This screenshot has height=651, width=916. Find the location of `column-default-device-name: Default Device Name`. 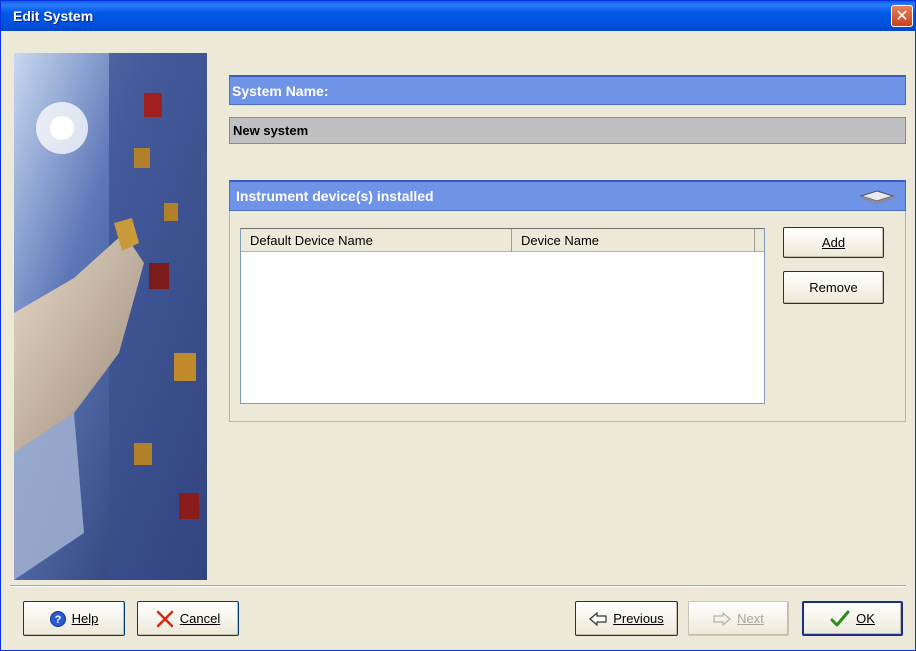

column-default-device-name: Default Device Name is located at coordinates (376, 240).